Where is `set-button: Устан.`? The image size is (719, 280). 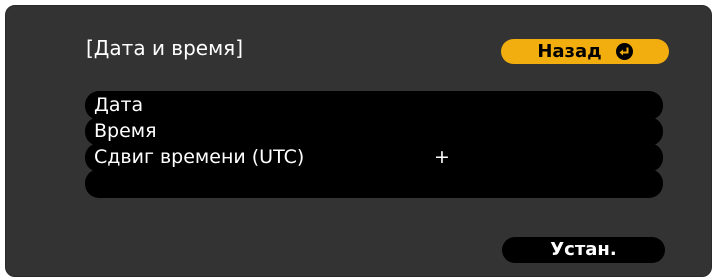 set-button: Устан. is located at coordinates (583, 250).